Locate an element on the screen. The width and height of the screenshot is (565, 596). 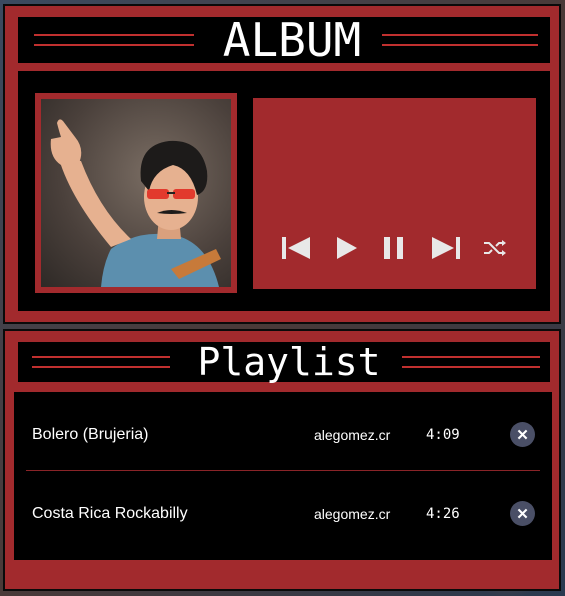
track-duration: 4:09 is located at coordinates (443, 434).